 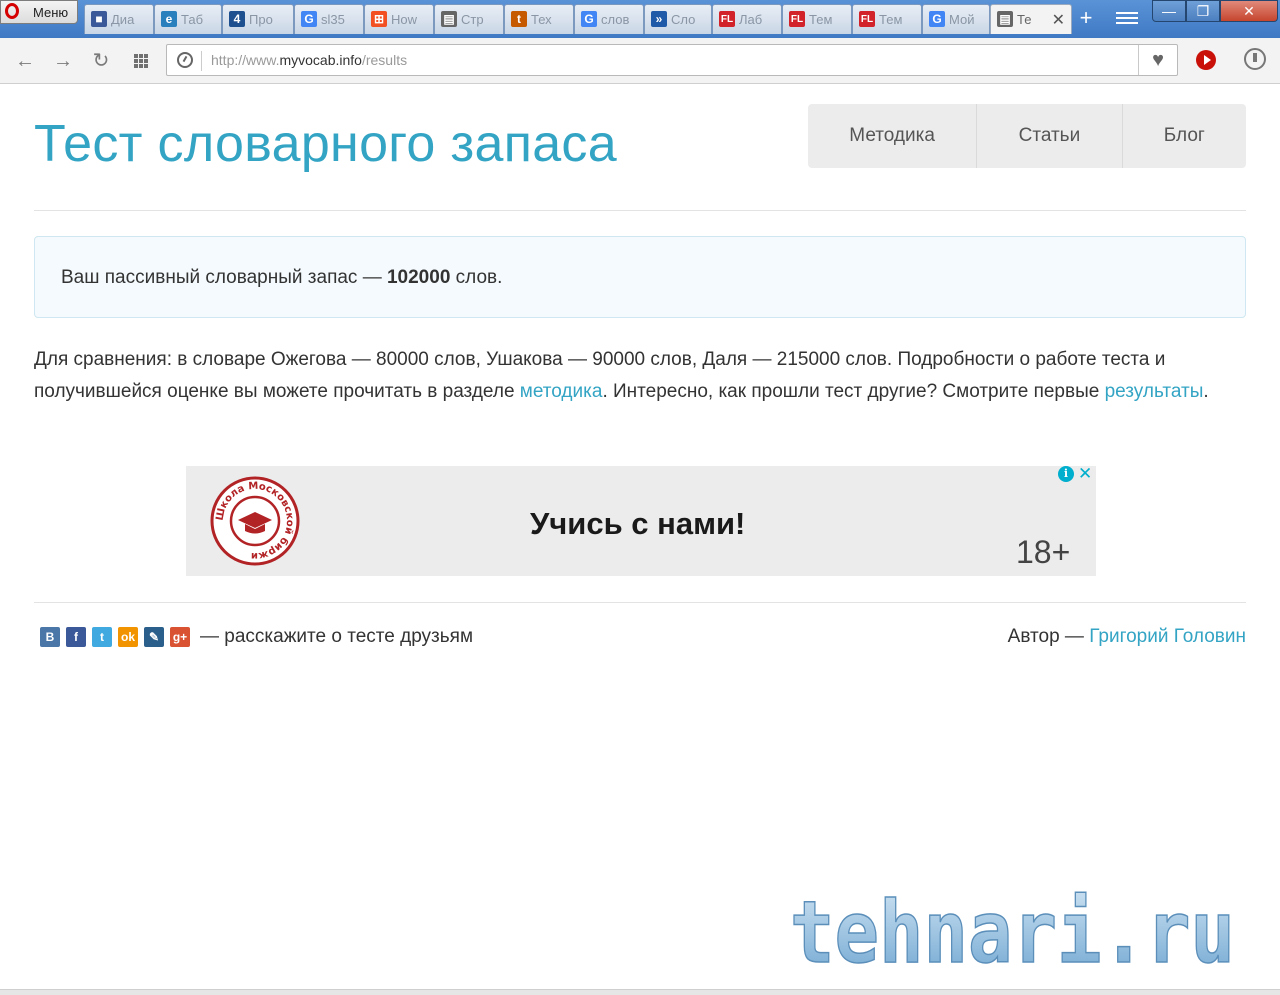 What do you see at coordinates (1086, 18) in the screenshot?
I see `new-tab-button: +` at bounding box center [1086, 18].